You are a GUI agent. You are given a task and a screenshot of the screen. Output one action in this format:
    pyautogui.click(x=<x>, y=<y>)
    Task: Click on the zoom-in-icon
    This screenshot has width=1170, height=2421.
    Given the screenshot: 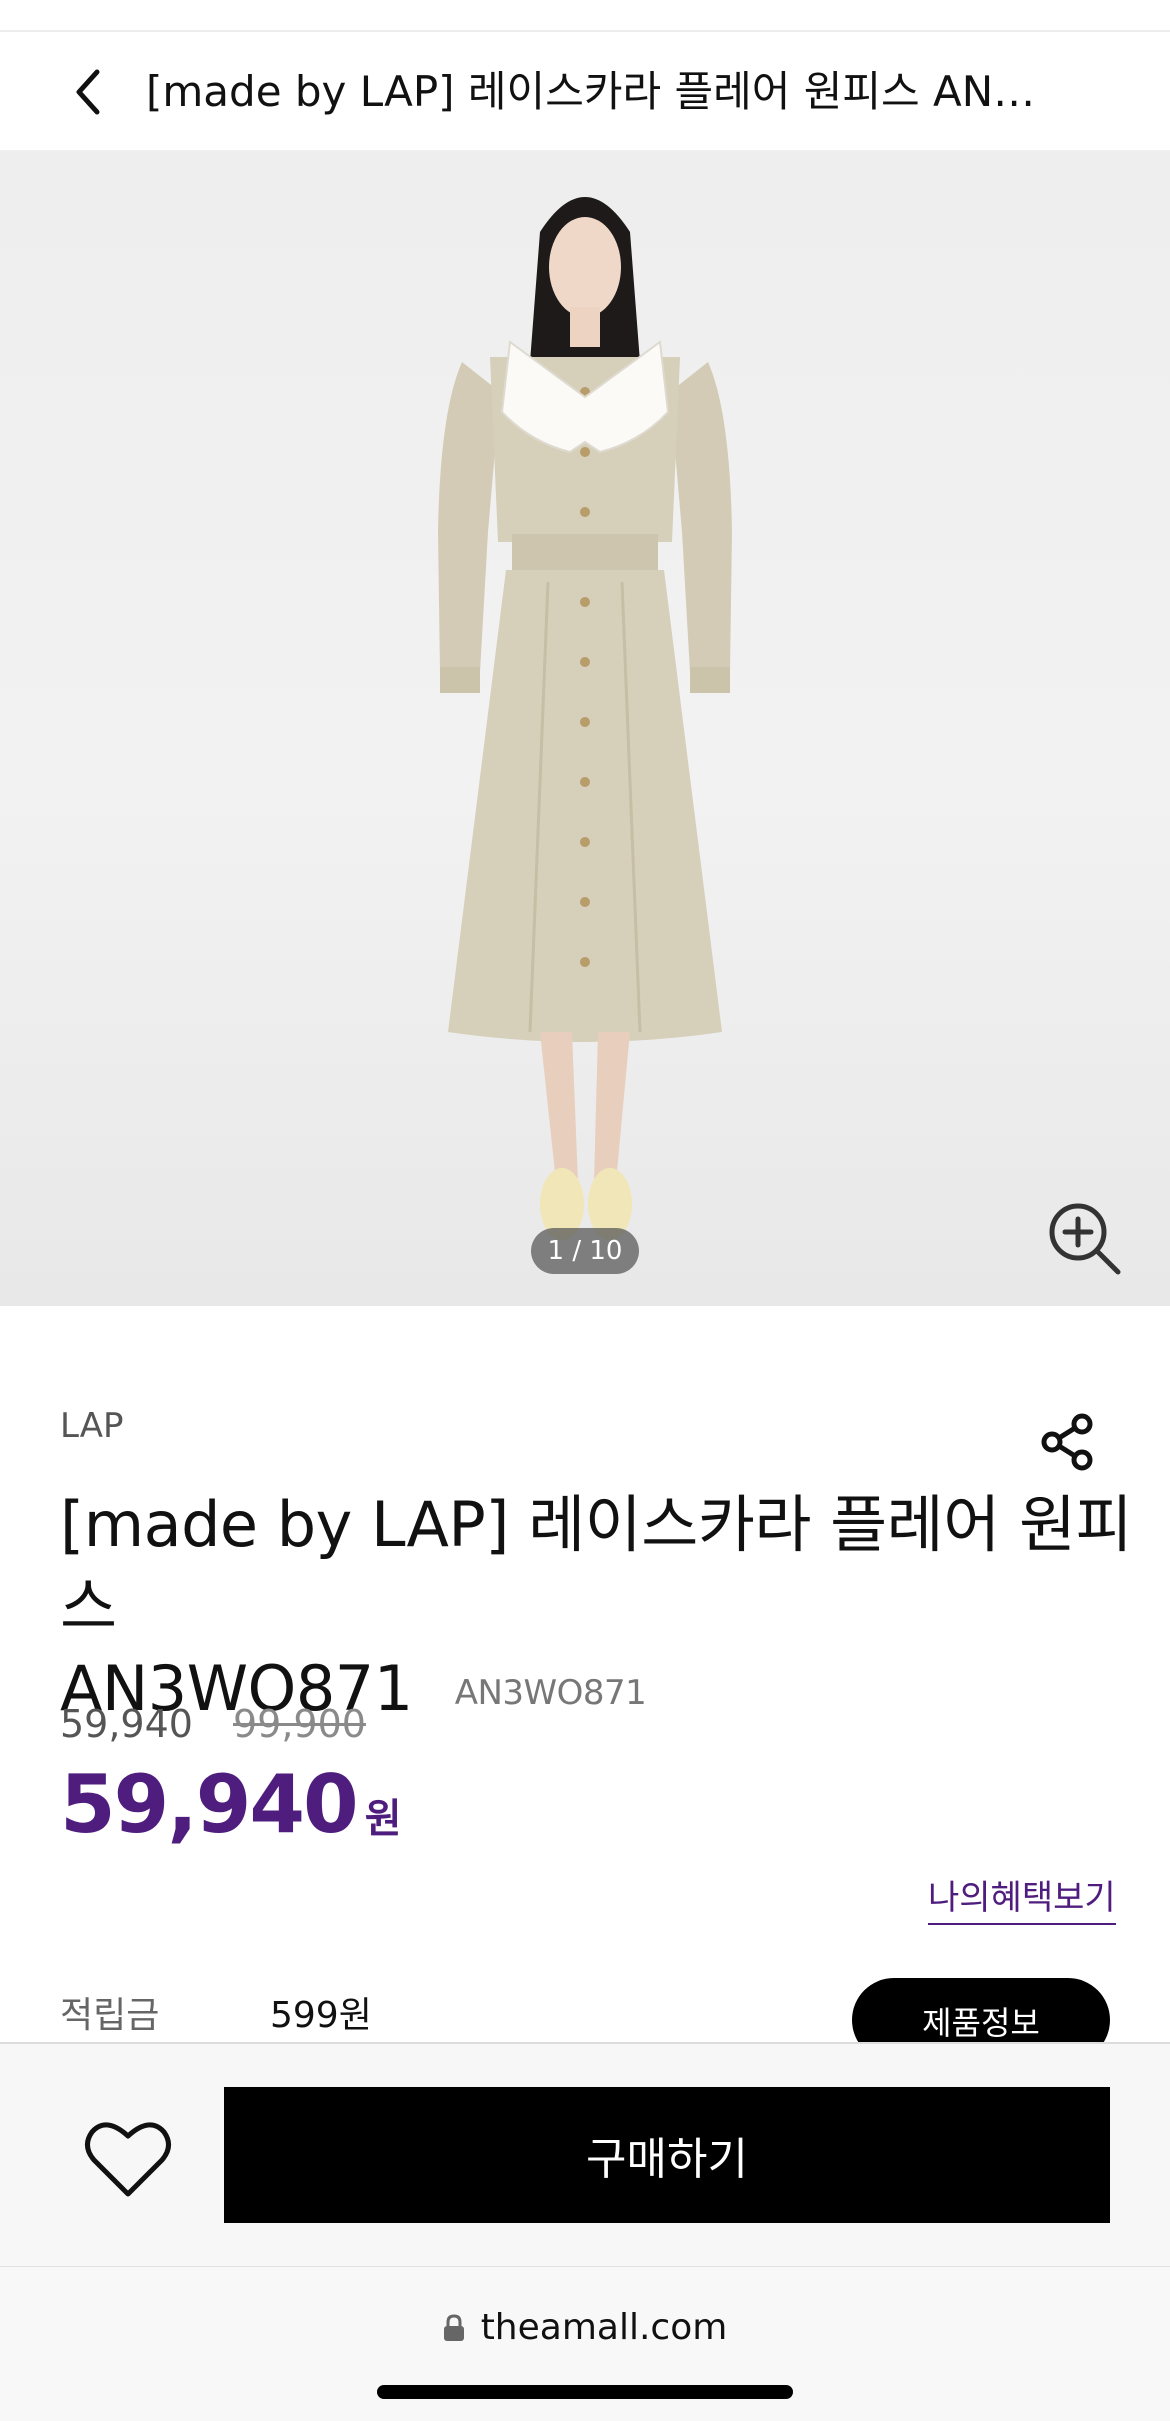 What is the action you would take?
    pyautogui.click(x=1085, y=1239)
    